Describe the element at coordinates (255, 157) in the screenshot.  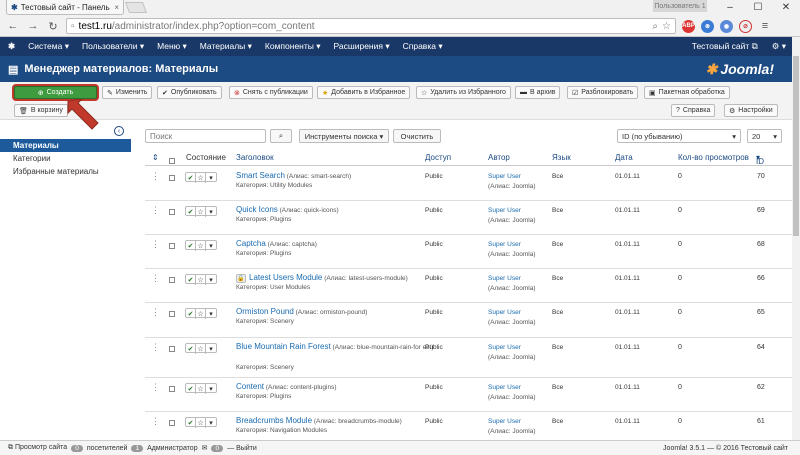
I see `col-title: Заголовок` at that location.